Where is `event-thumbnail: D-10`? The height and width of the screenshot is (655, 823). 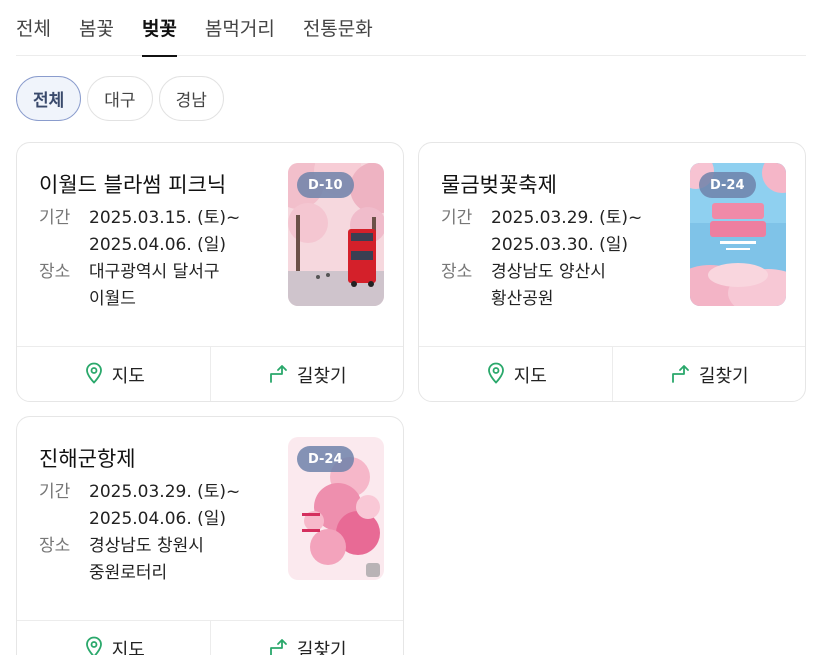 event-thumbnail: D-10 is located at coordinates (336, 234).